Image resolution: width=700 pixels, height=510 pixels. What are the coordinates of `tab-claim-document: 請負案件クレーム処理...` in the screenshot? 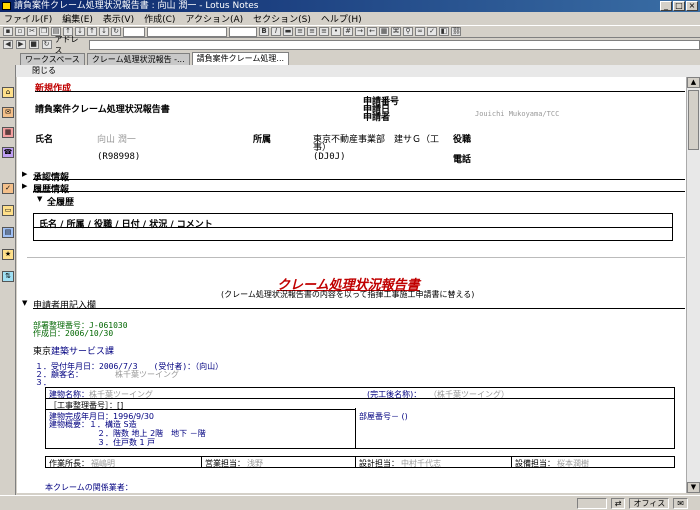 It's located at (240, 58).